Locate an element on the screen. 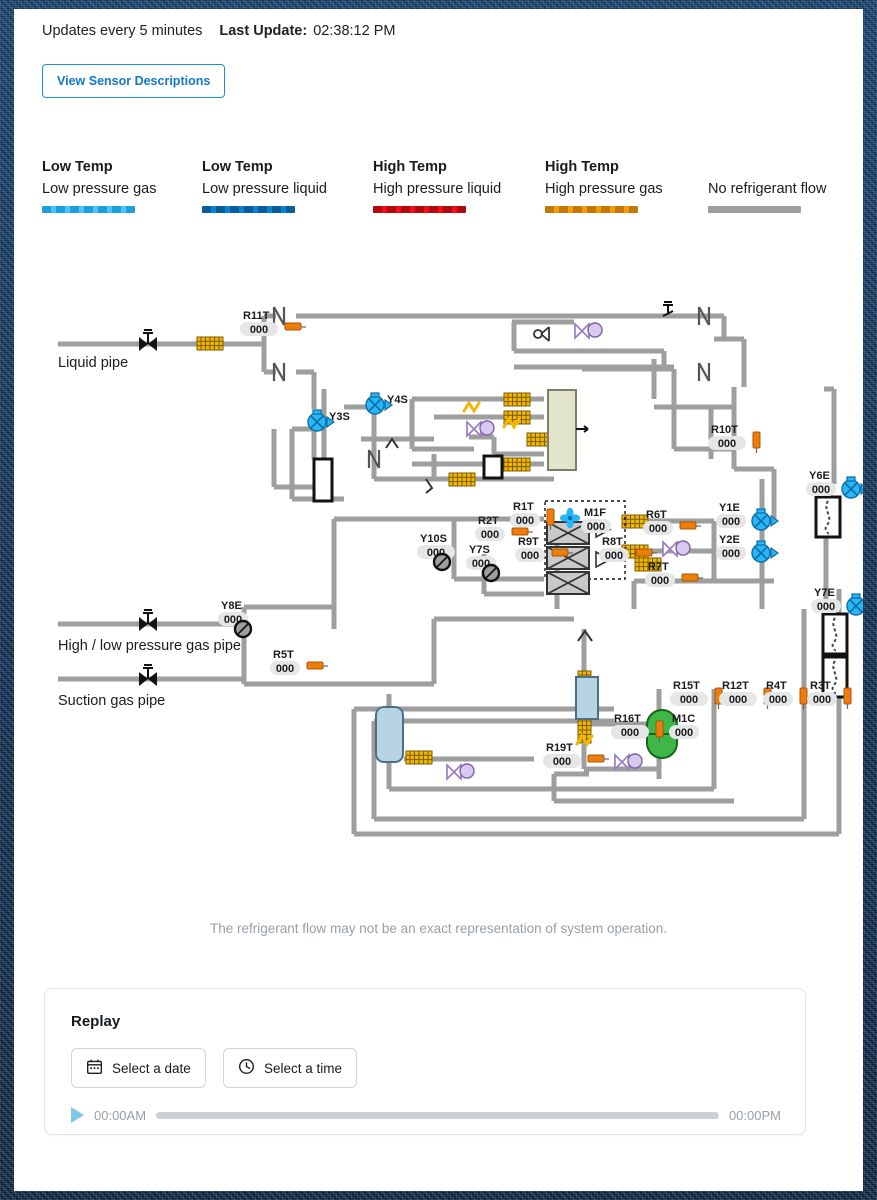  sensor-id: M1C is located at coordinates (683, 719).